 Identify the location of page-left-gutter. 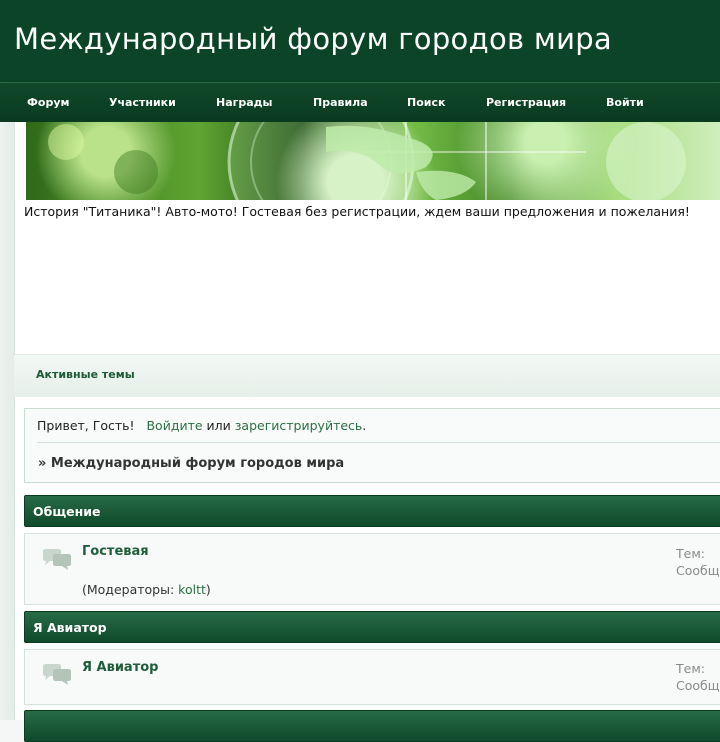
(7, 421).